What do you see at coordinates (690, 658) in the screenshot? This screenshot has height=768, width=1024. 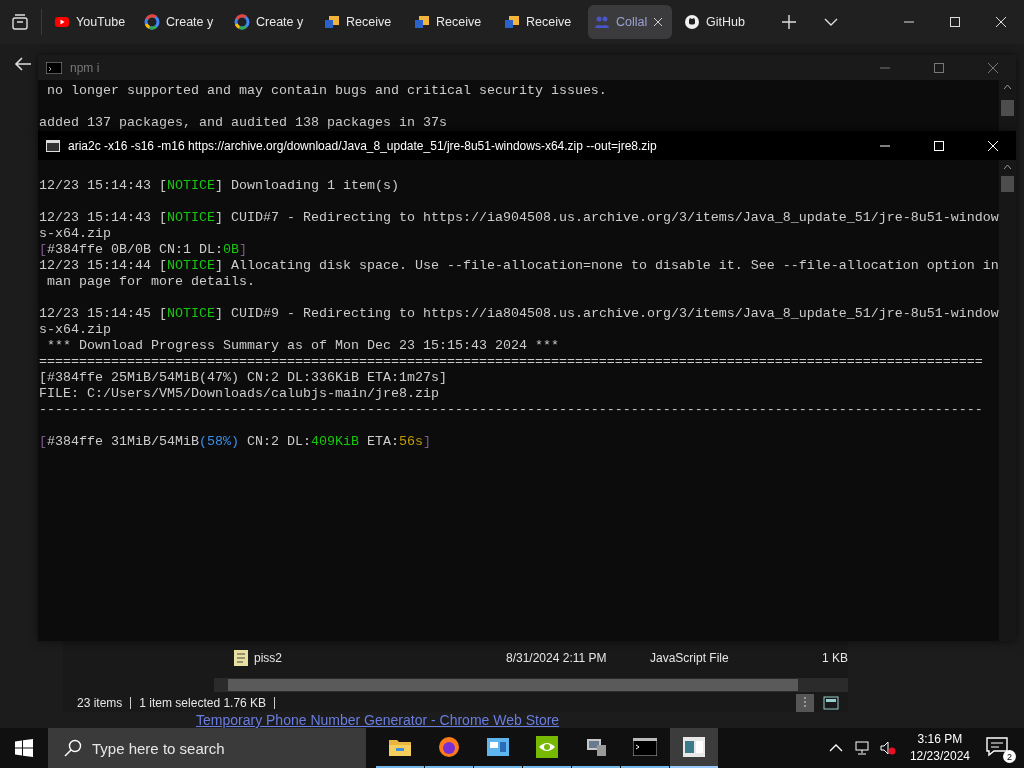 I see `file-type: JavaScript File` at bounding box center [690, 658].